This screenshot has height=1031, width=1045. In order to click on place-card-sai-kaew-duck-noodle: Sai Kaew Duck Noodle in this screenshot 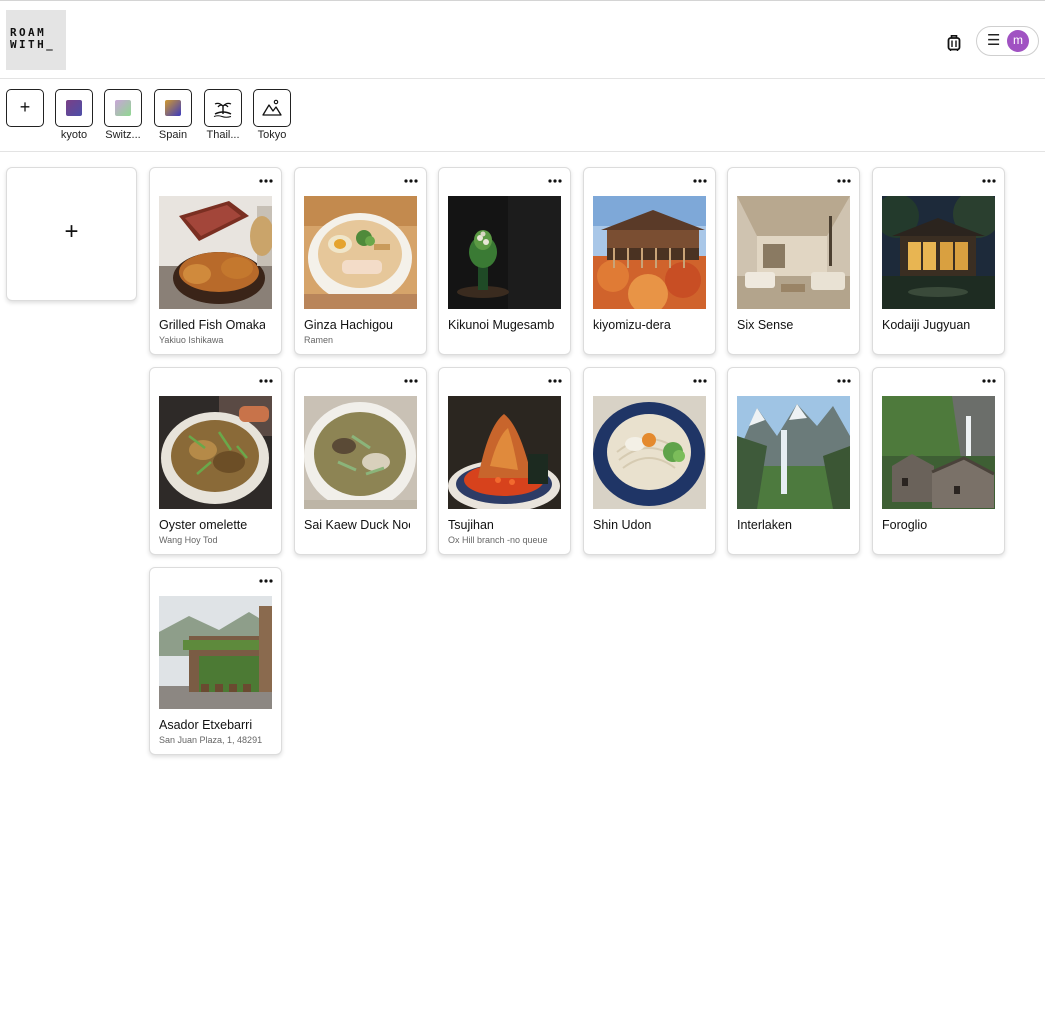, I will do `click(360, 461)`.